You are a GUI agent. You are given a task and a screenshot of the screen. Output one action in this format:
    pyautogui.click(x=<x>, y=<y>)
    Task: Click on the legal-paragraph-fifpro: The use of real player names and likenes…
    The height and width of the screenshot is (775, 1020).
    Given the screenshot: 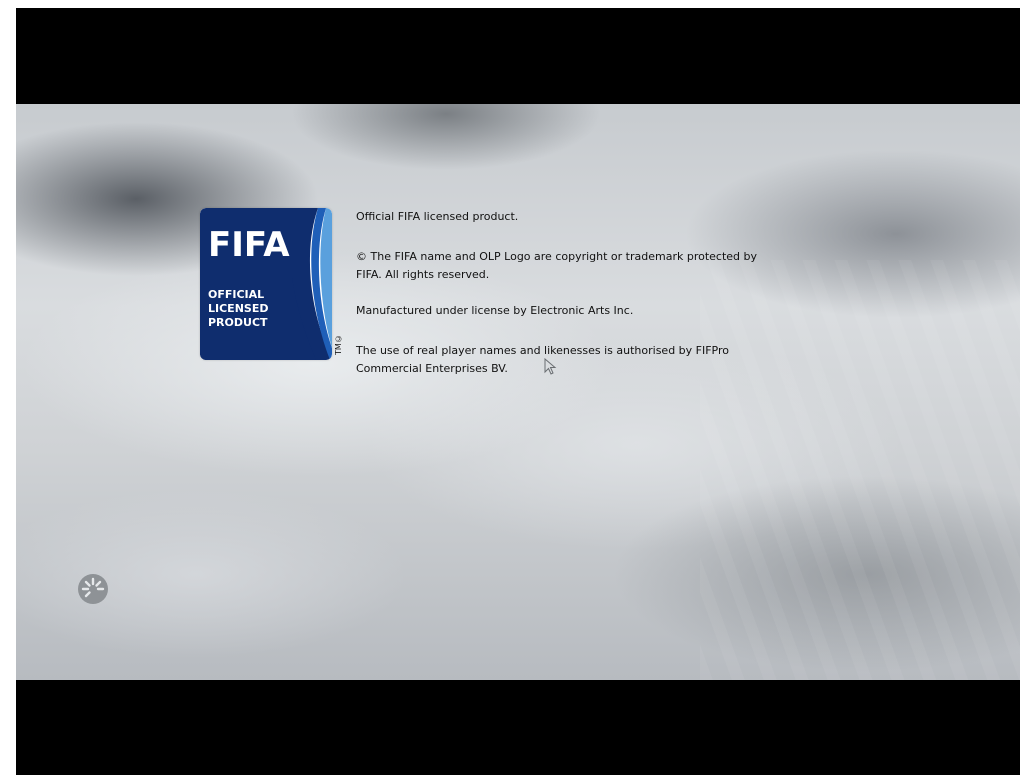 What is the action you would take?
    pyautogui.click(x=606, y=360)
    